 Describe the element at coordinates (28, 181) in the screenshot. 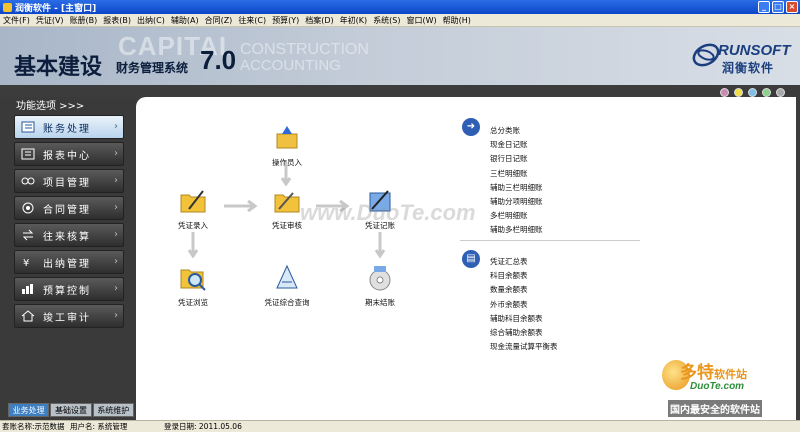

I see `project-icon` at that location.